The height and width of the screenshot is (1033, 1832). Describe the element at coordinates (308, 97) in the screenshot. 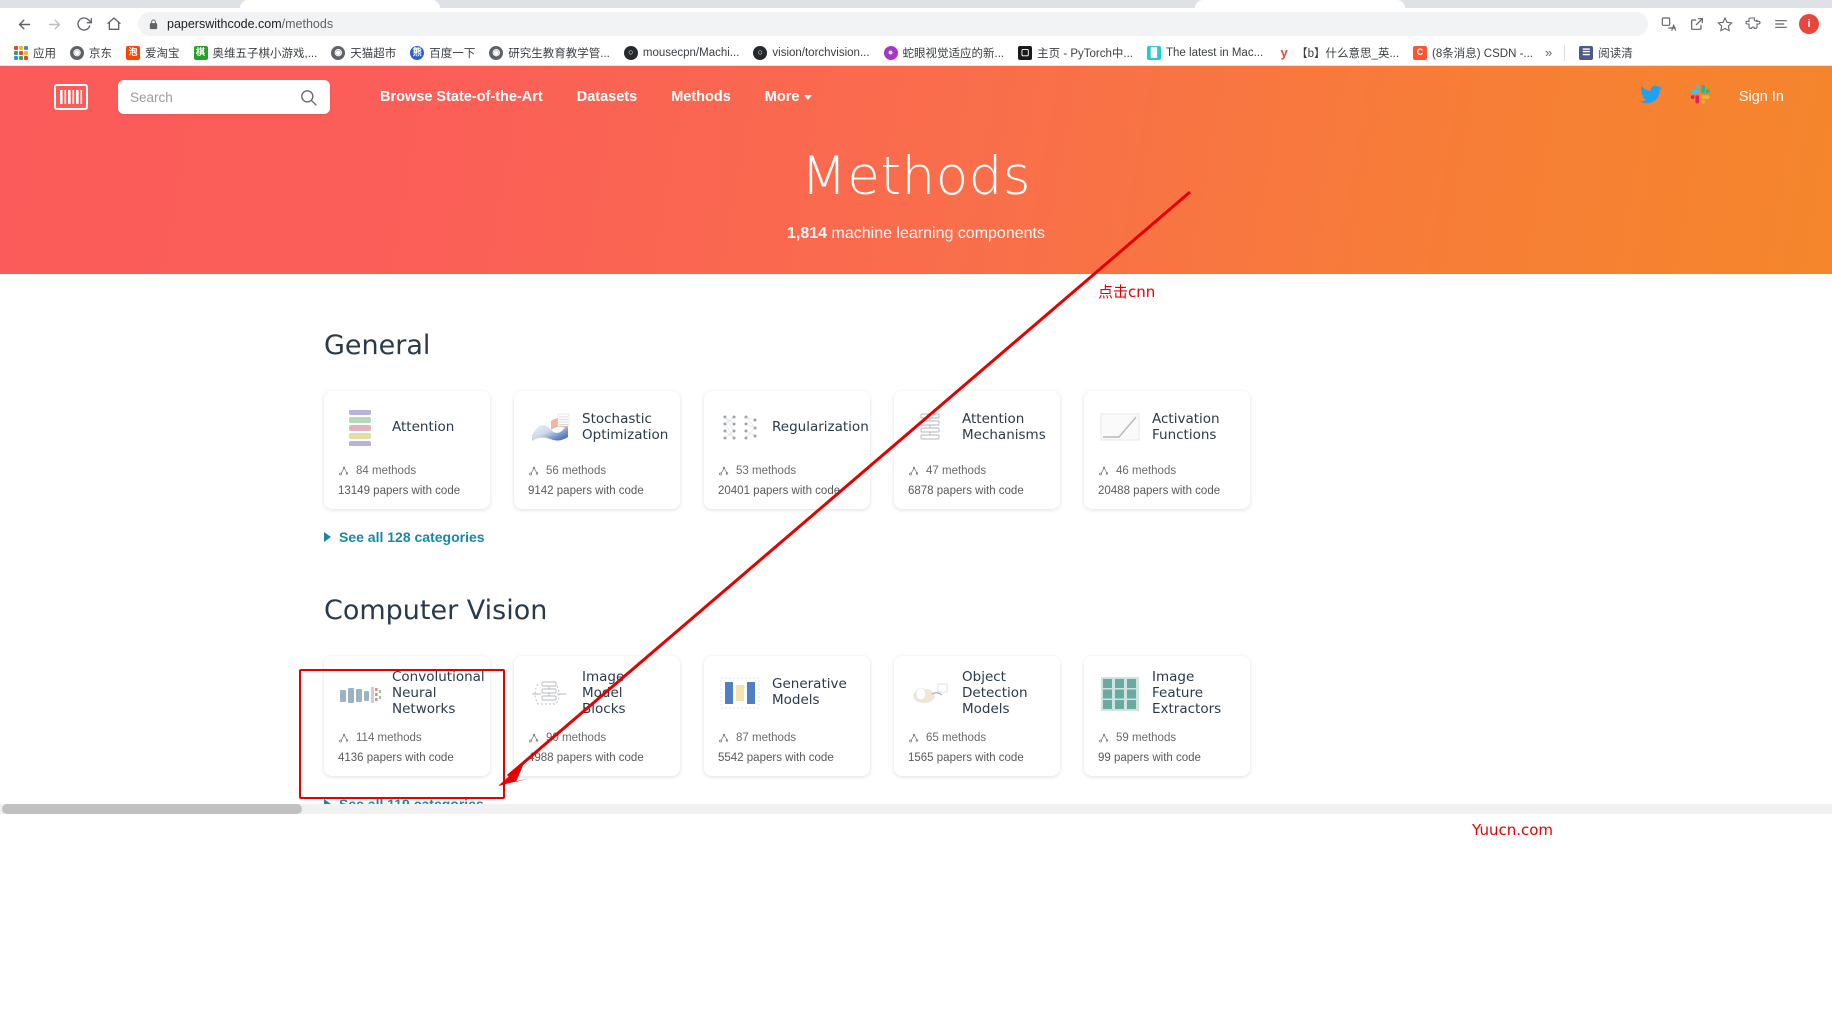

I see `search-icon` at that location.